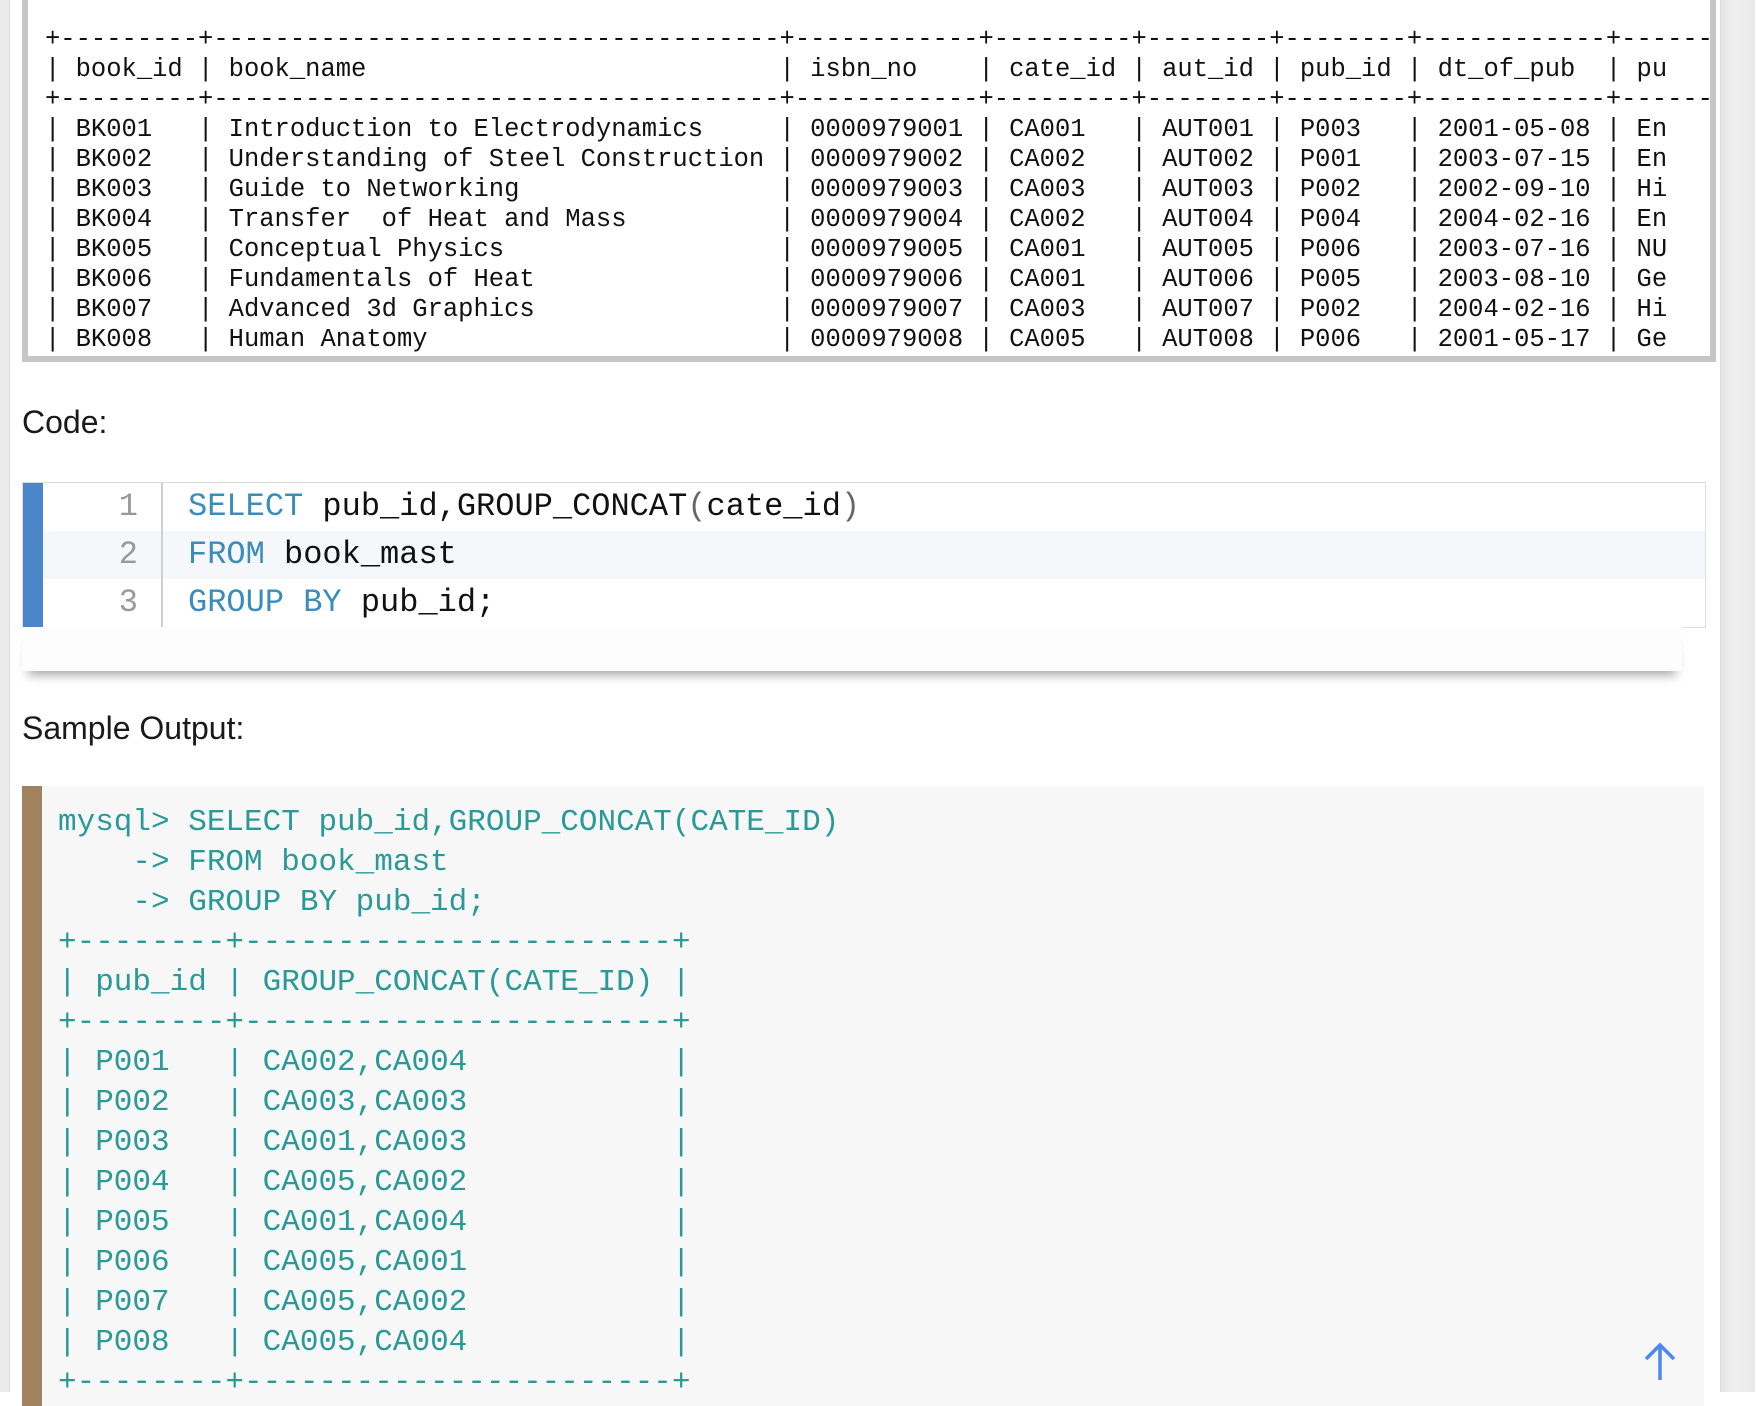 The height and width of the screenshot is (1406, 1756). What do you see at coordinates (1055, 309) in the screenshot?
I see `table-cell: | CA003` at bounding box center [1055, 309].